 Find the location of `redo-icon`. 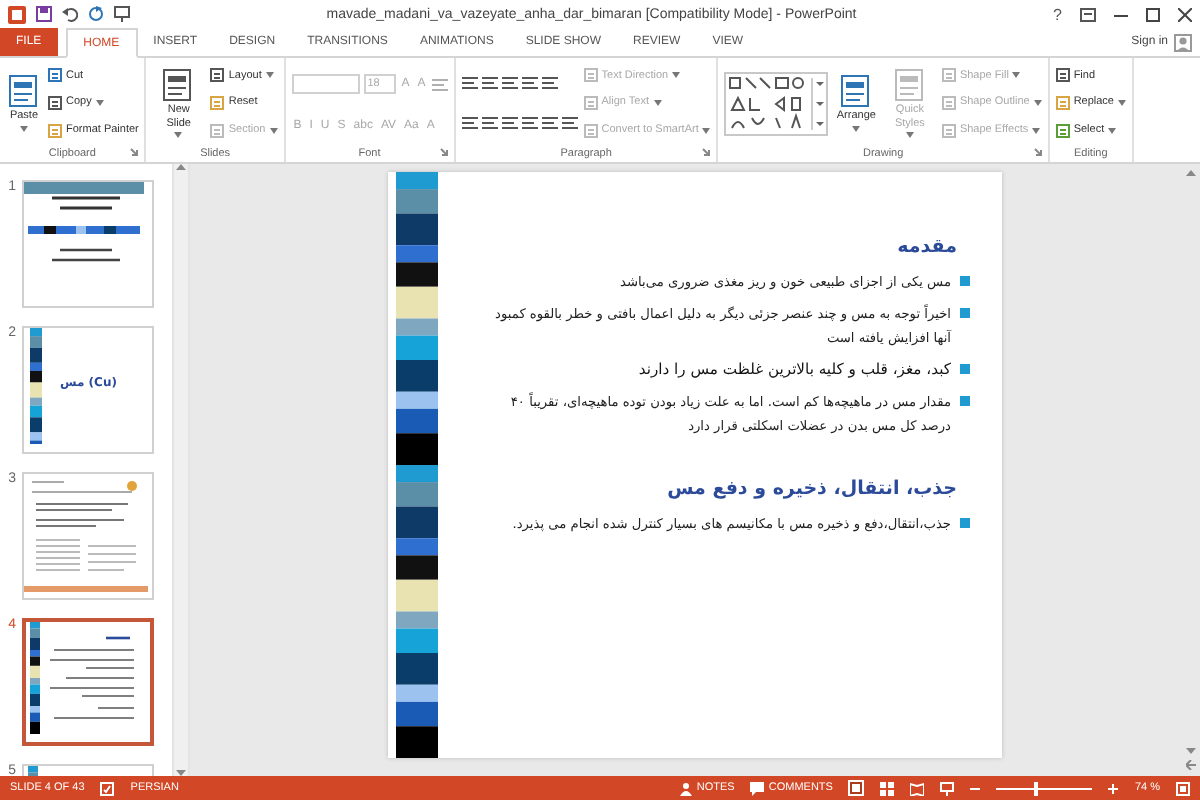

redo-icon is located at coordinates (96, 14).